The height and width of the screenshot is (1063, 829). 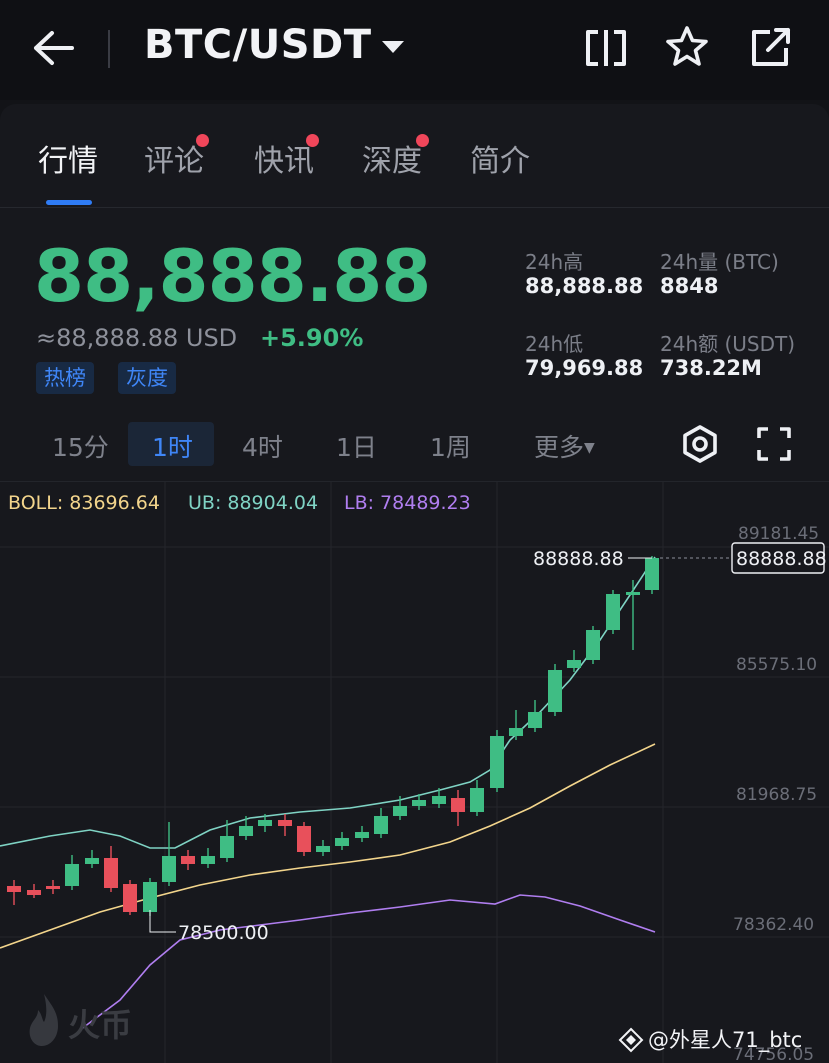 What do you see at coordinates (776, 665) in the screenshot?
I see `y-tick-2: 85575.10` at bounding box center [776, 665].